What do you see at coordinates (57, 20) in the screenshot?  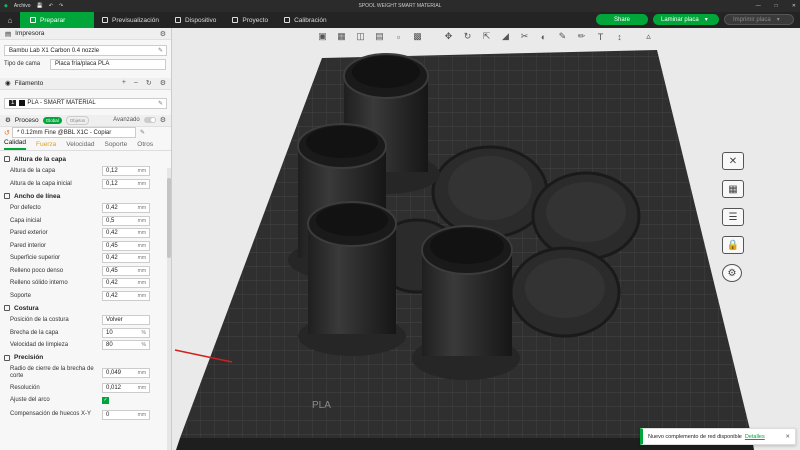 I see `tab-prepare: Preparar` at bounding box center [57, 20].